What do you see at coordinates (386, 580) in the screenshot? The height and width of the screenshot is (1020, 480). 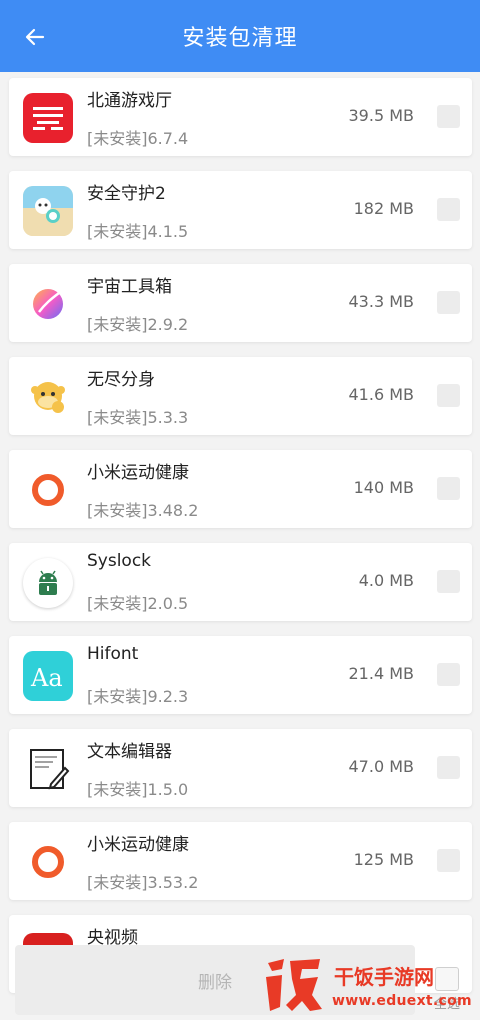 I see `app-size: 4.0 MB` at bounding box center [386, 580].